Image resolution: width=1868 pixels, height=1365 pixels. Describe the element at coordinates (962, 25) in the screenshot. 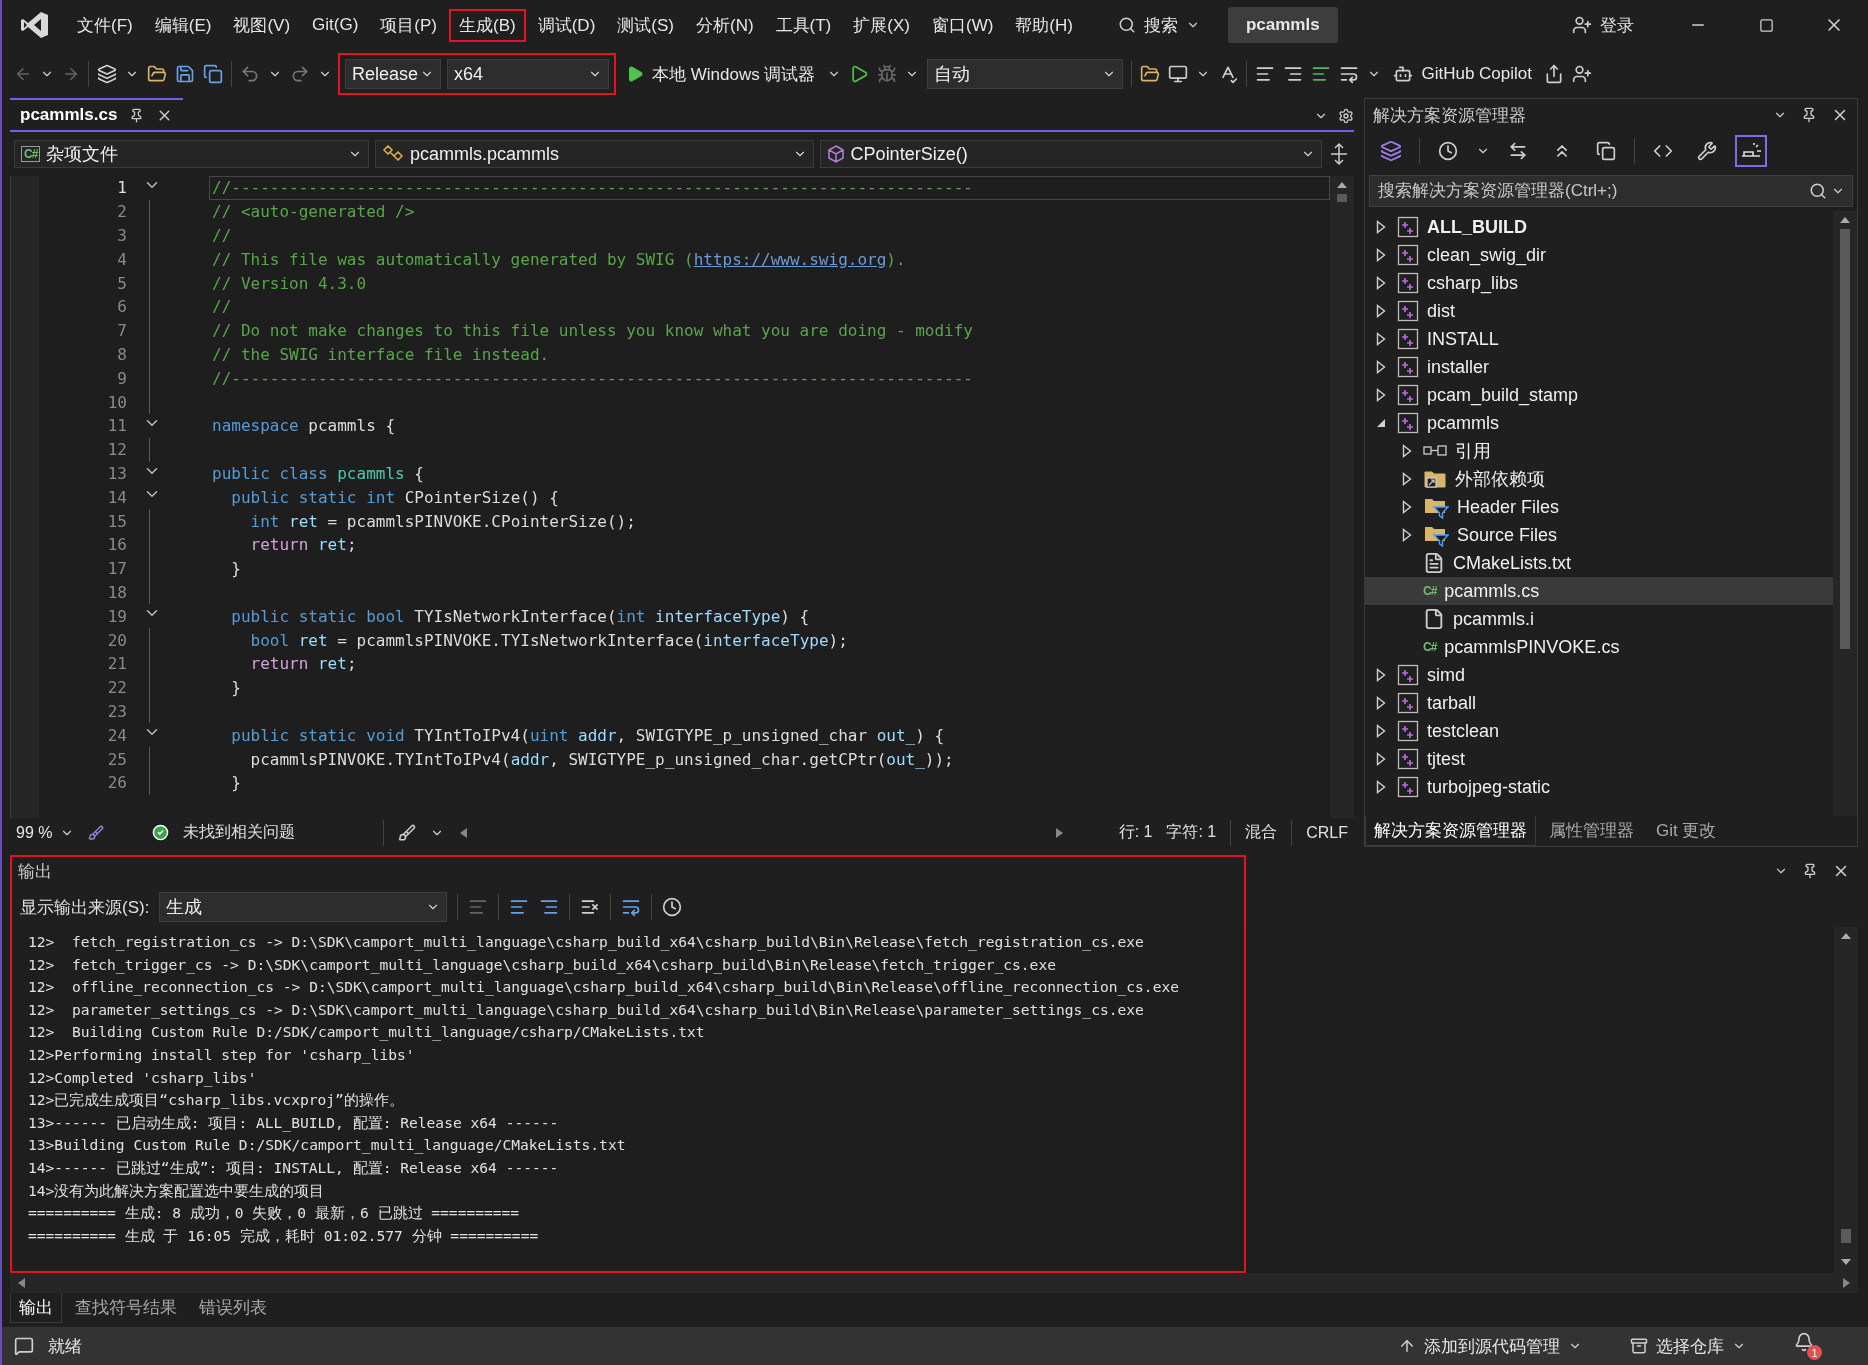

I see `menu-item: 窗口(W)` at that location.